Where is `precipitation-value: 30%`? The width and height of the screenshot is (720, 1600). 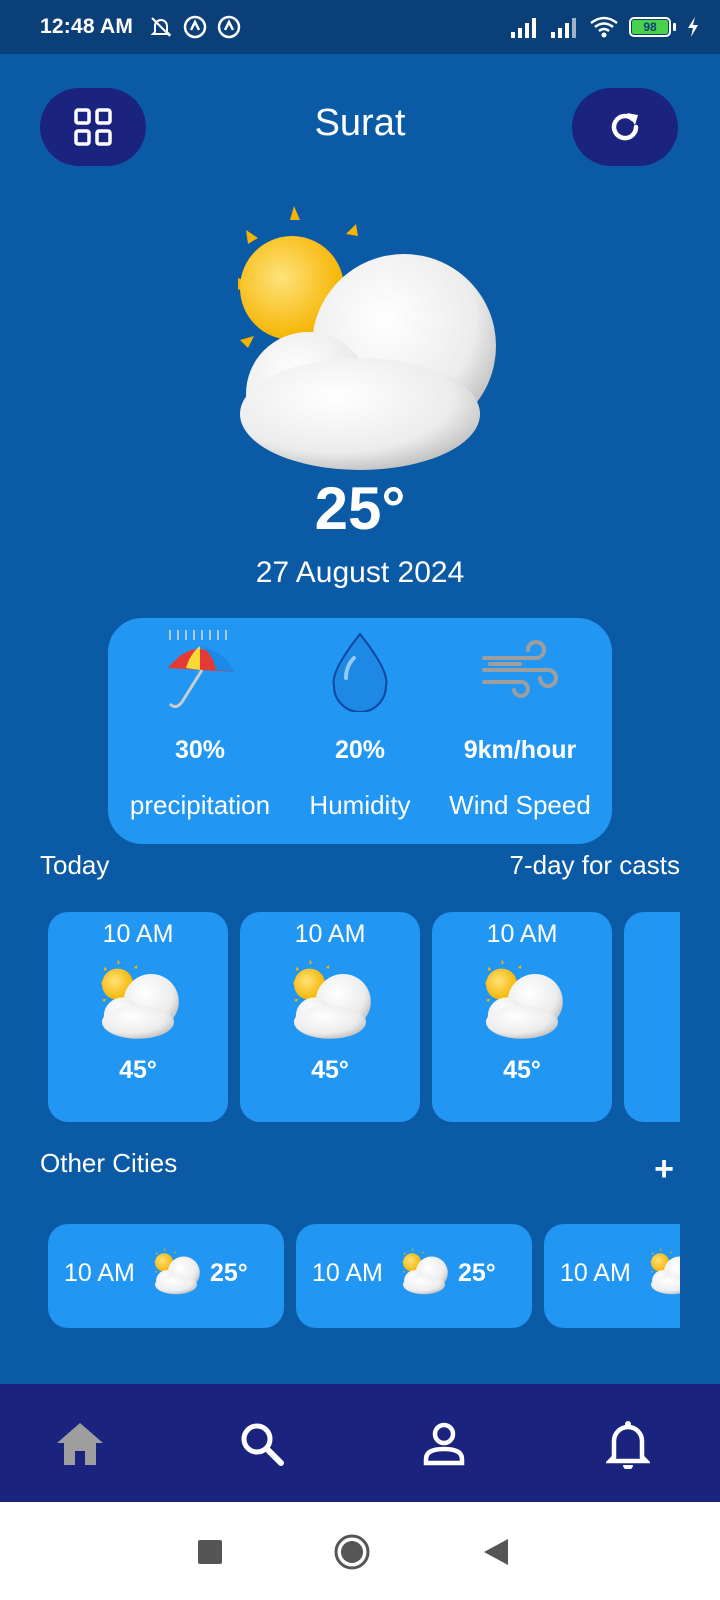
precipitation-value: 30% is located at coordinates (200, 750).